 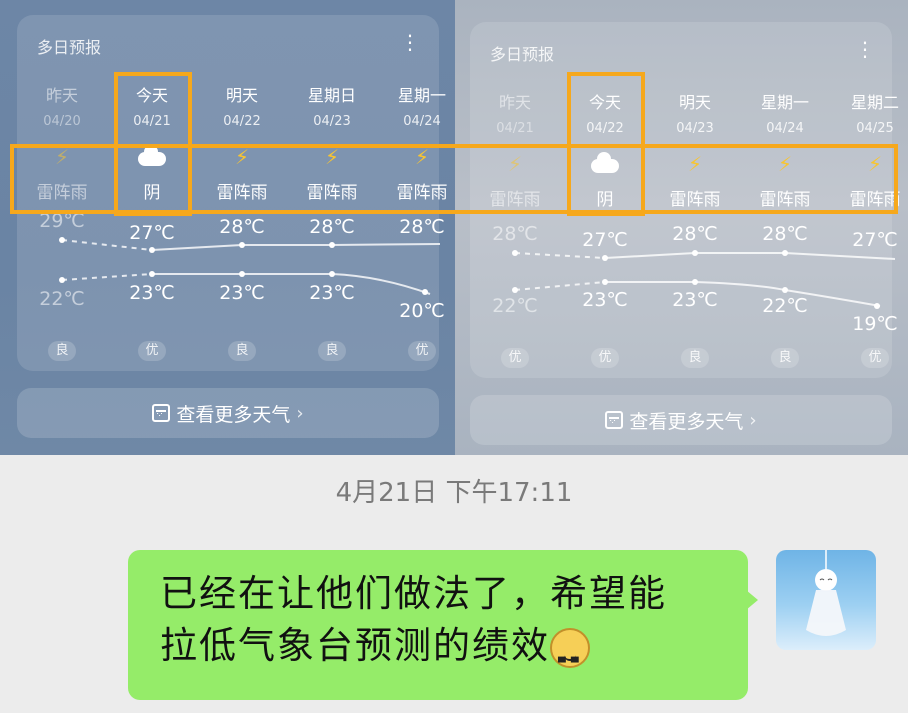 What do you see at coordinates (752, 600) in the screenshot?
I see `message-bubble-tail` at bounding box center [752, 600].